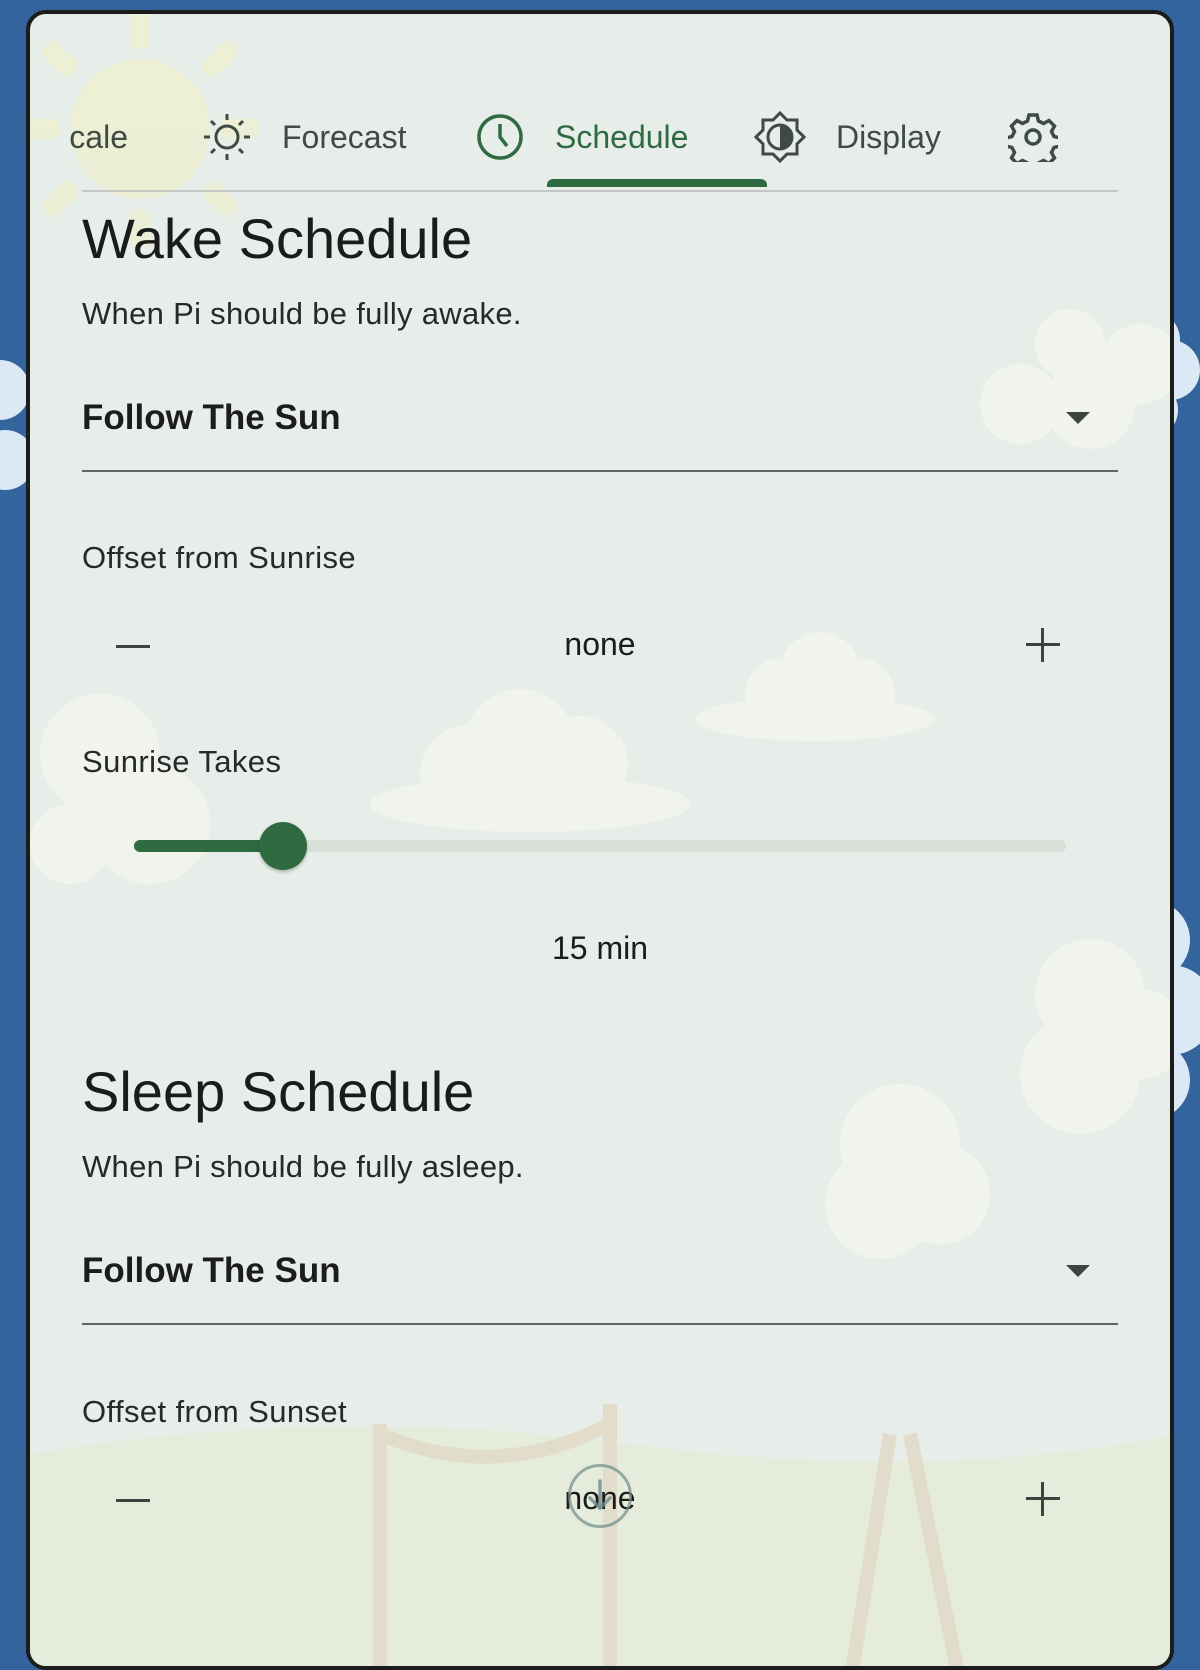 The width and height of the screenshot is (1200, 1670). Describe the element at coordinates (98, 137) in the screenshot. I see `tab-scale: Scale` at that location.